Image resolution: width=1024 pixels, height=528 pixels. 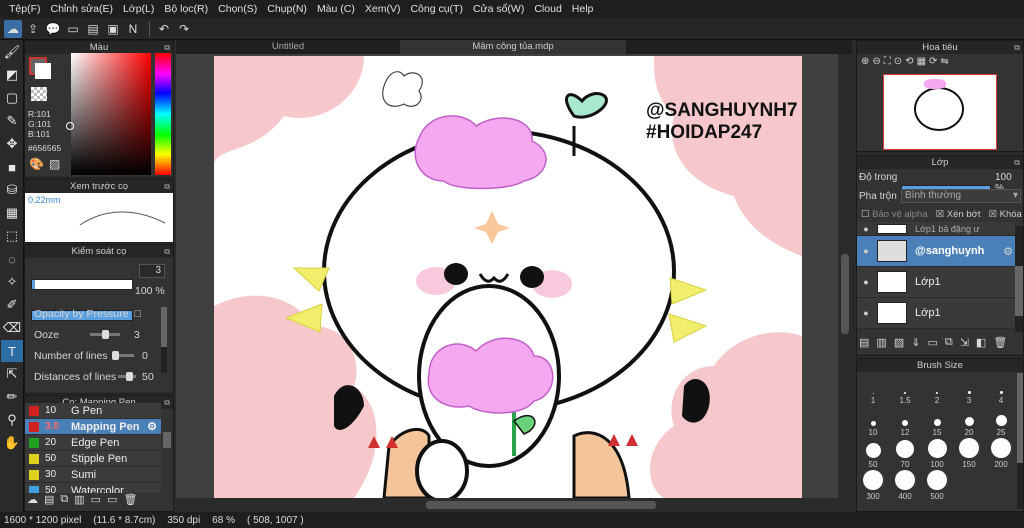 What do you see at coordinates (881, 344) in the screenshot?
I see `new-halftone-icon: ▥` at bounding box center [881, 344].